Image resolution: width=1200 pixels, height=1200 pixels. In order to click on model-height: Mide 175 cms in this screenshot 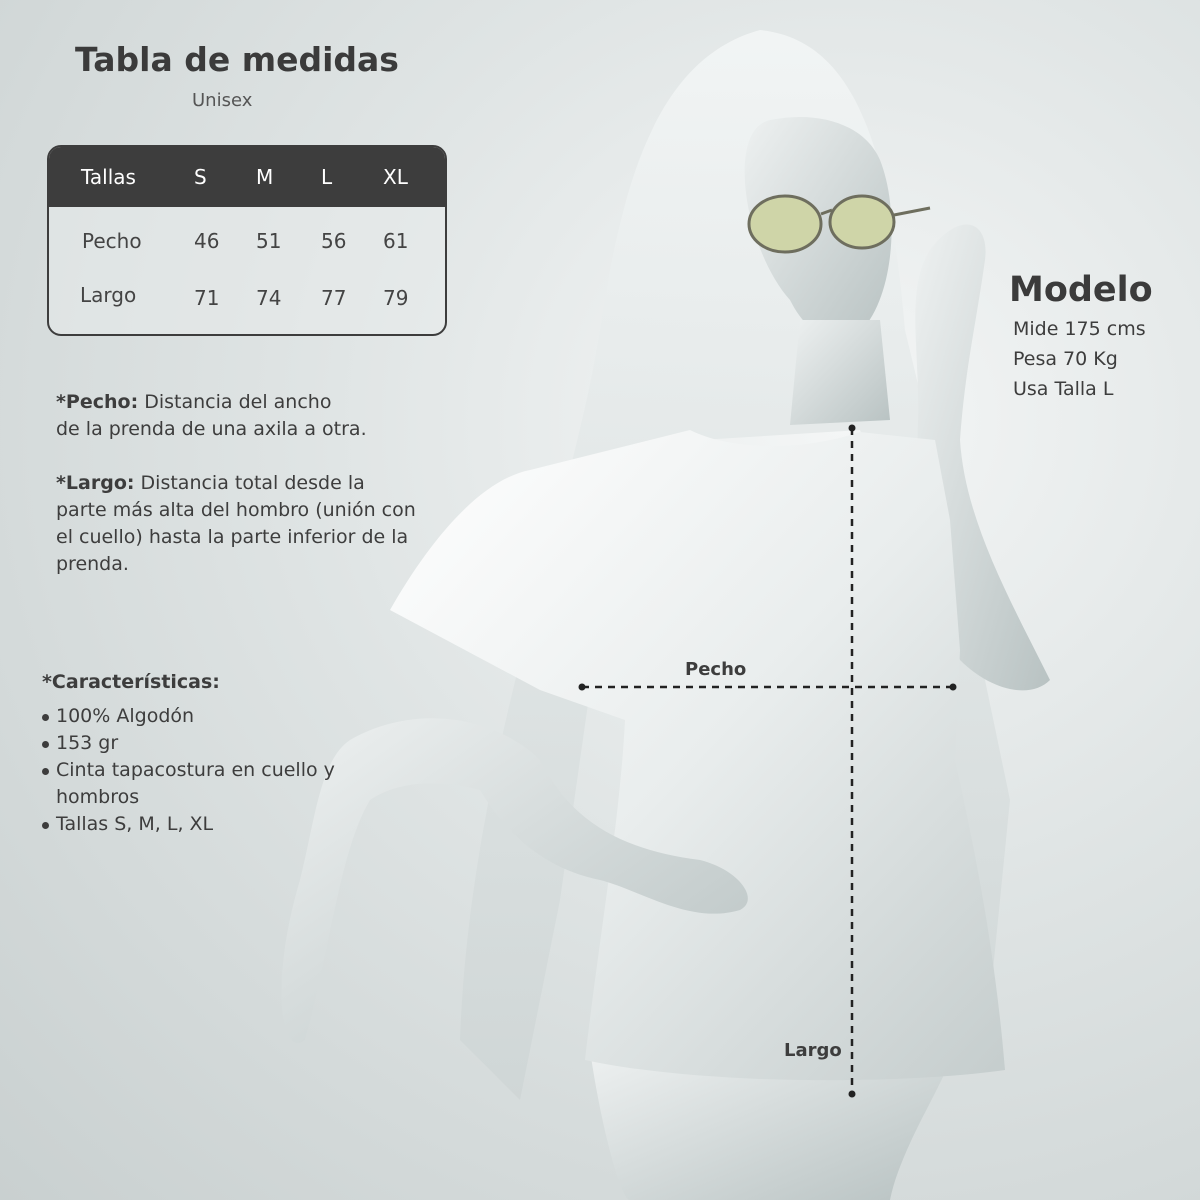, I will do `click(1079, 329)`.